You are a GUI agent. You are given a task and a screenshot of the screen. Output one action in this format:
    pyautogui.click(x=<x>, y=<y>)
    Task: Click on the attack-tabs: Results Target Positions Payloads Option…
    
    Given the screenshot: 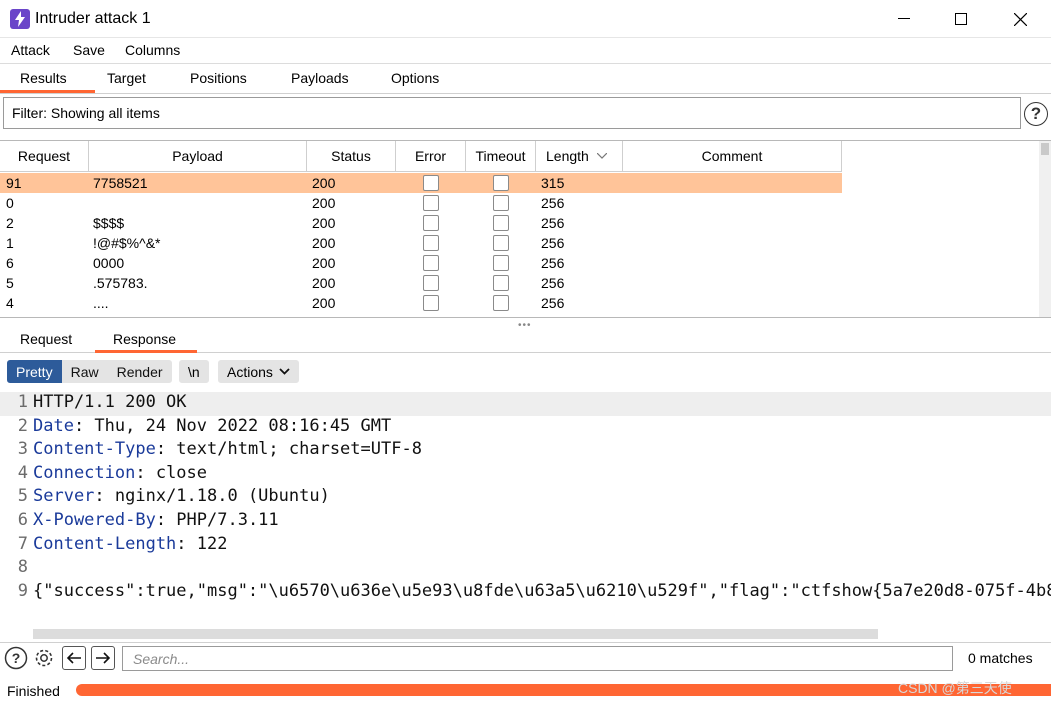 What is the action you would take?
    pyautogui.click(x=525, y=79)
    